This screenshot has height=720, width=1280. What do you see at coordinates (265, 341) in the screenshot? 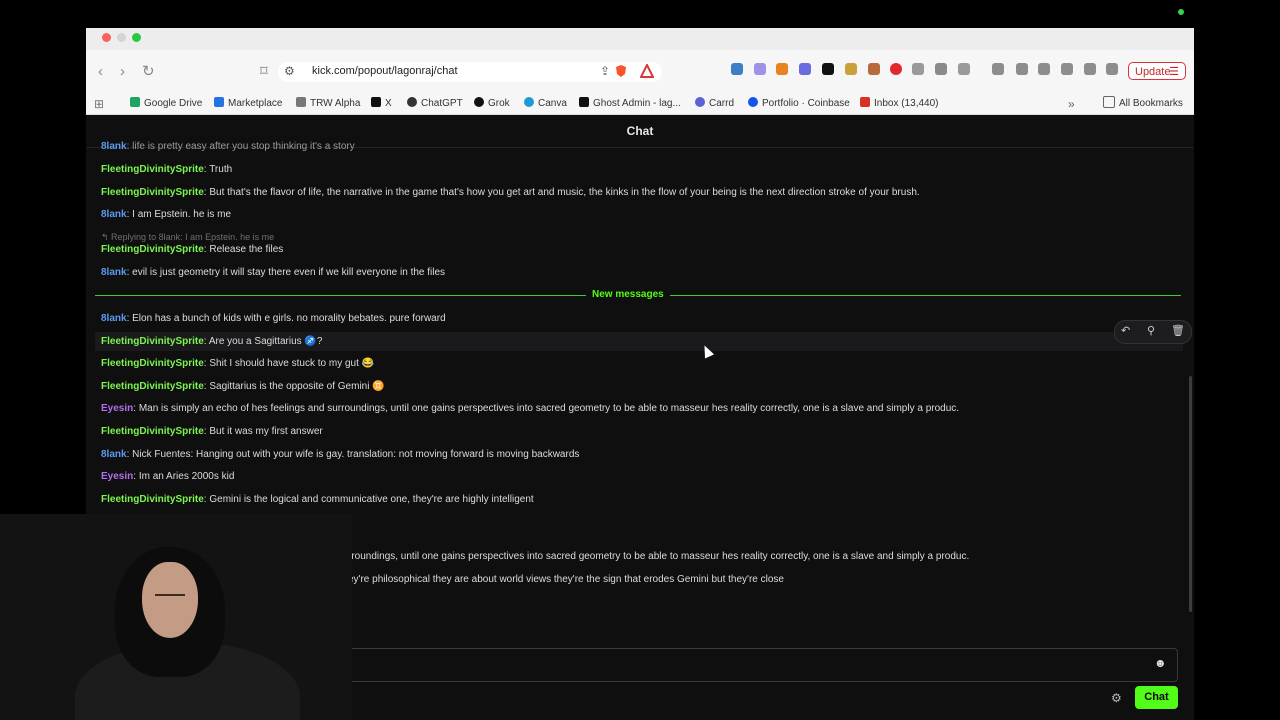
I see `message-text: Are you a Sagittarius ♐?` at bounding box center [265, 341].